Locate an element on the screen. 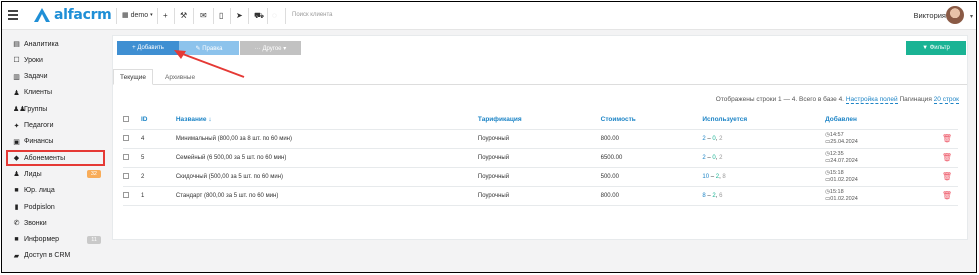 The width and height of the screenshot is (979, 275). user-name: Виктория is located at coordinates (929, 15).